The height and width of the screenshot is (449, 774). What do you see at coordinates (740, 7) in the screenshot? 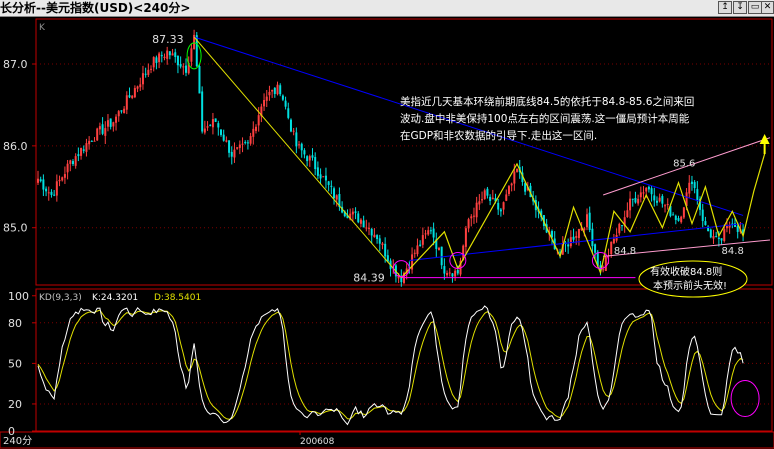
I see `scroll-down-button: ↧` at bounding box center [740, 7].